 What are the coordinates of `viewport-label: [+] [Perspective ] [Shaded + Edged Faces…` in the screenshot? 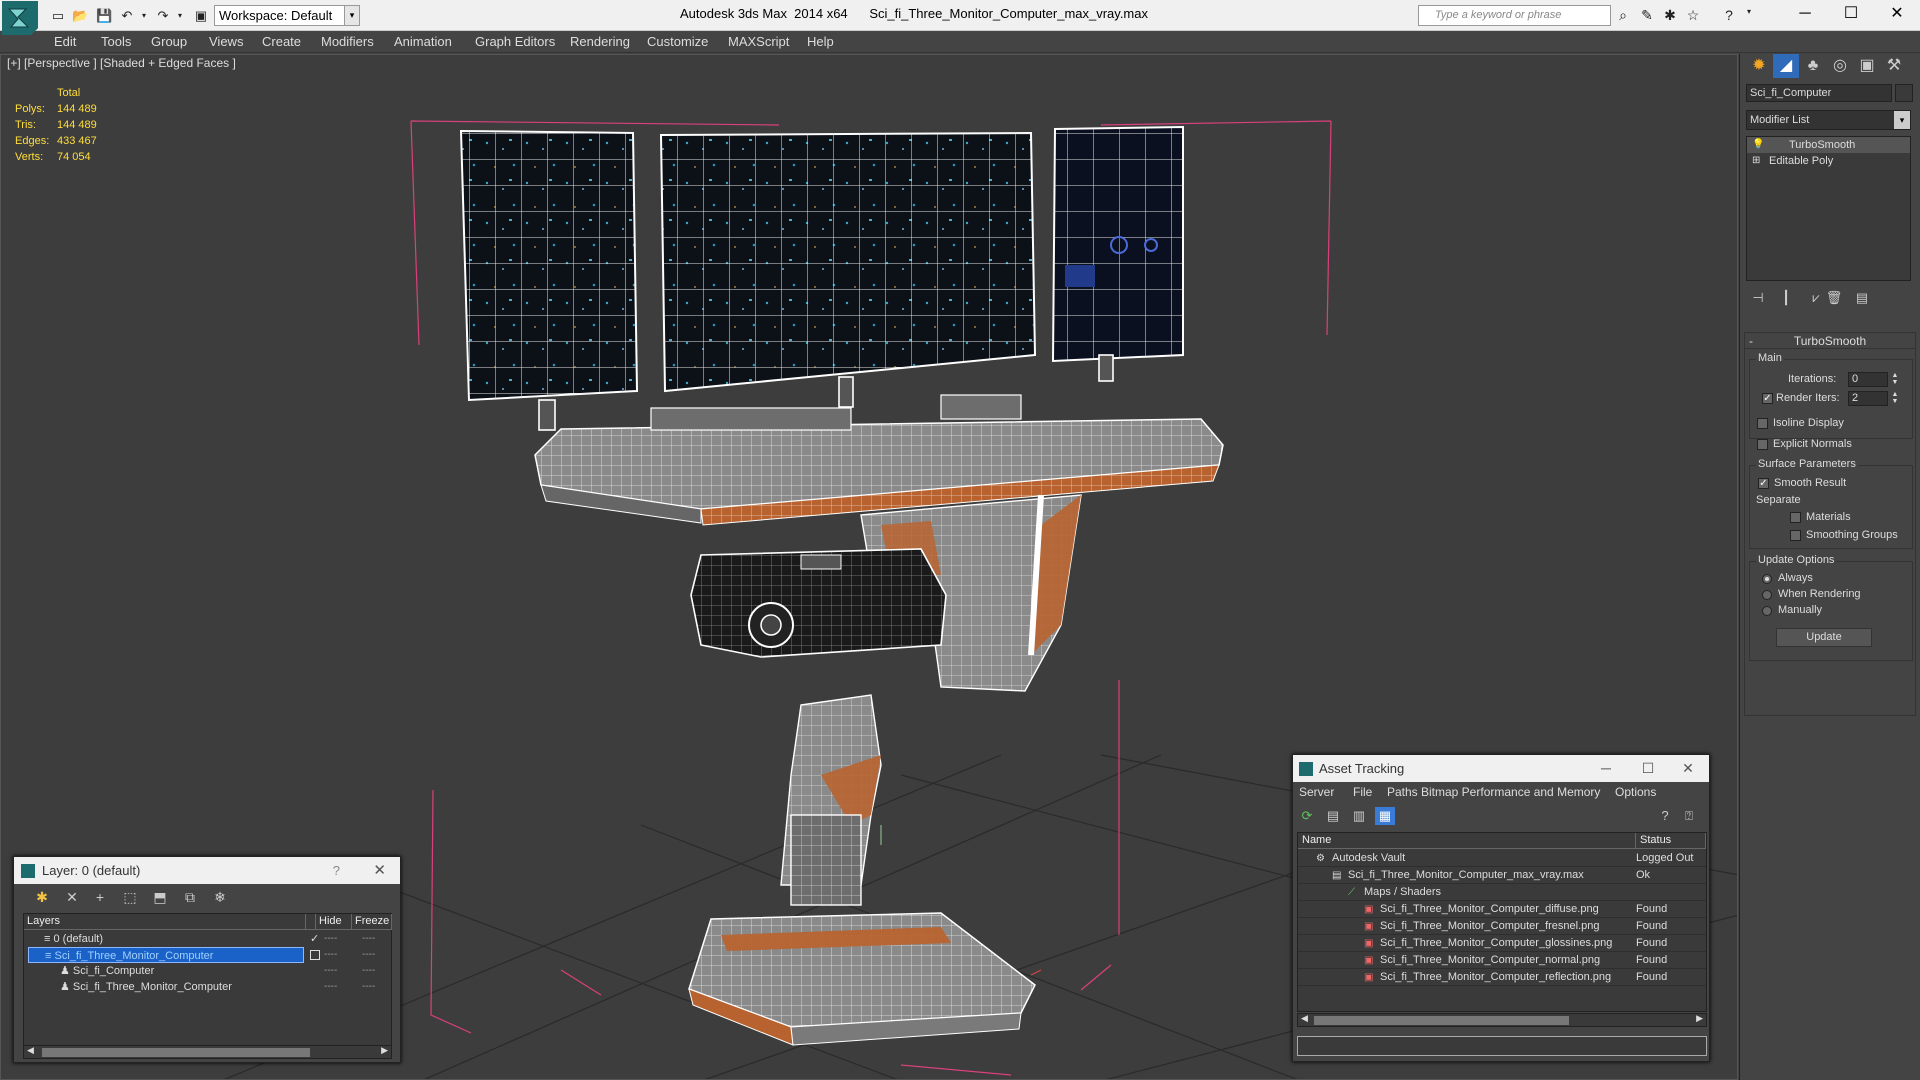 It's located at (121, 63).